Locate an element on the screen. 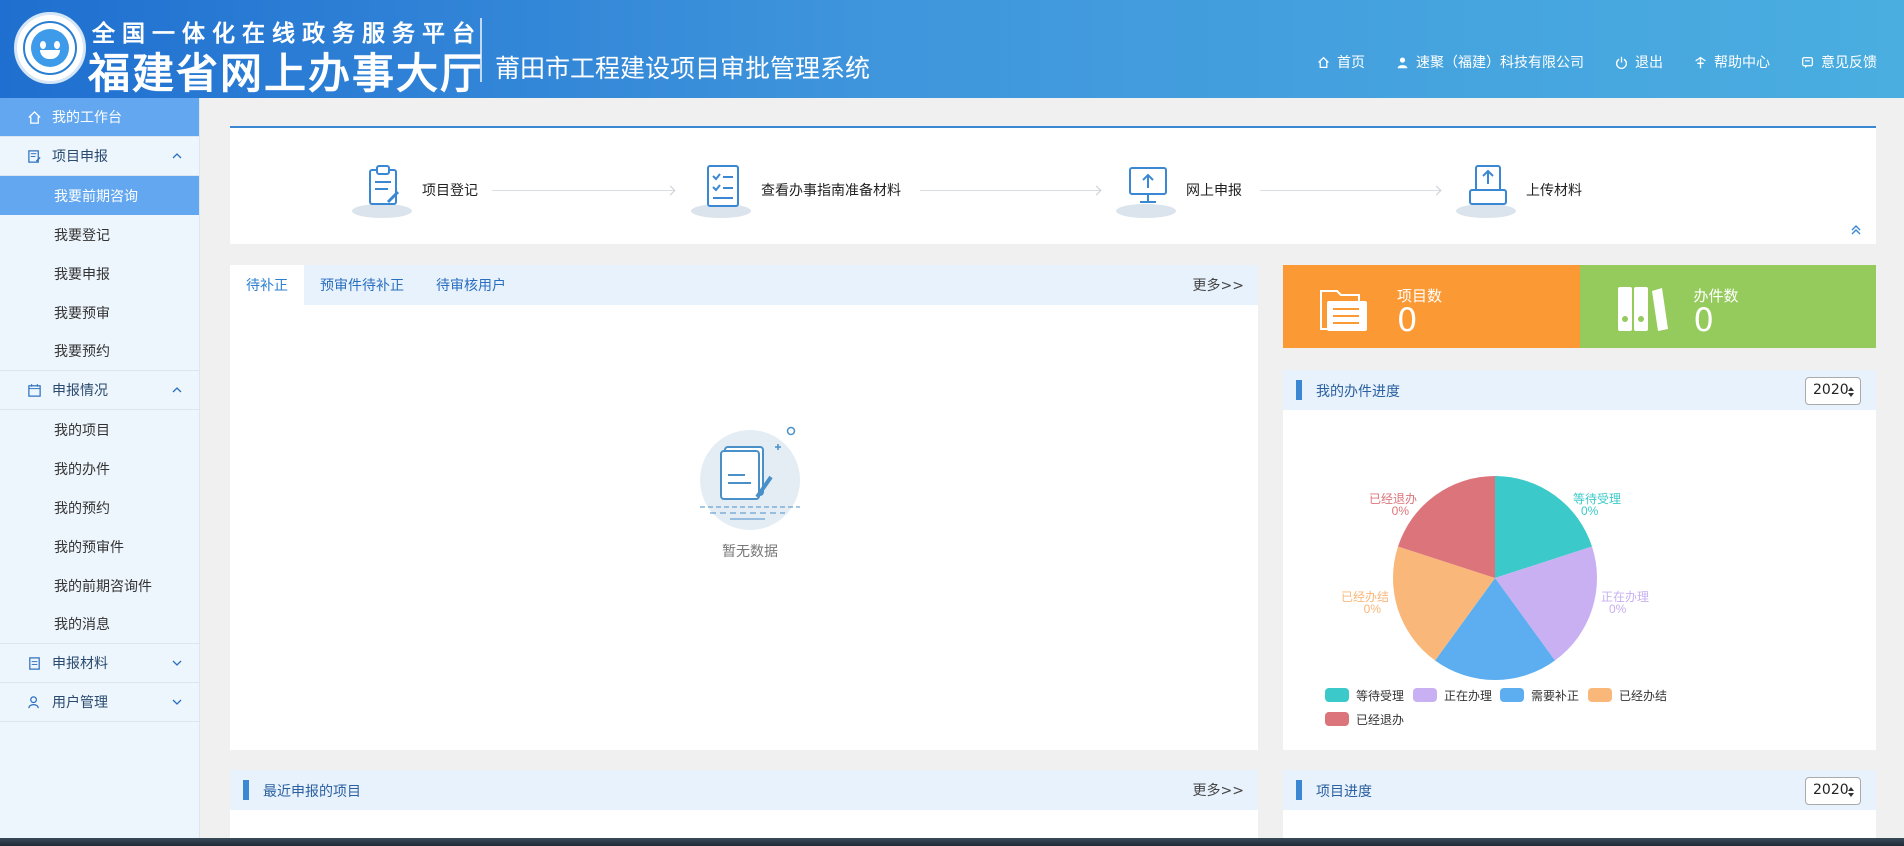 The image size is (1904, 846). tab-to-correct: 待补正 is located at coordinates (267, 285).